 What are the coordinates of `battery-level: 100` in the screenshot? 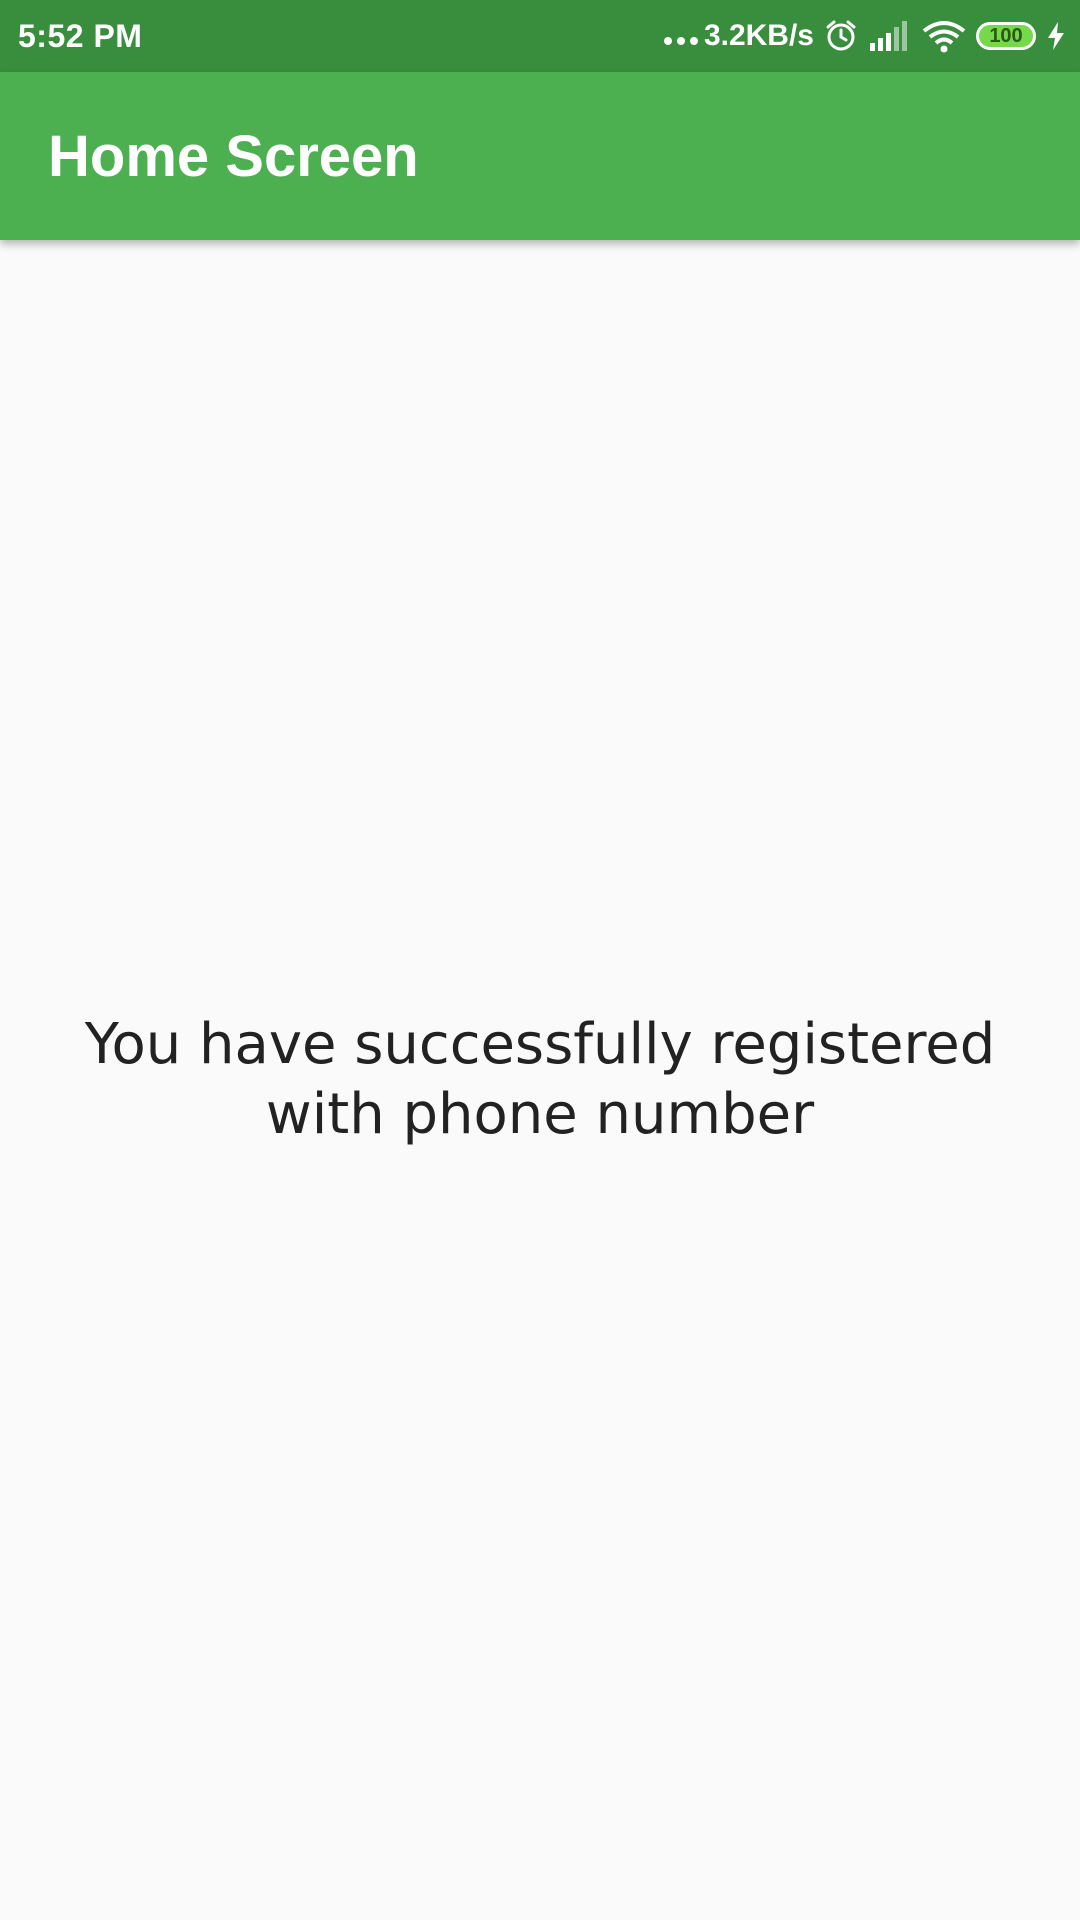 It's located at (1006, 36).